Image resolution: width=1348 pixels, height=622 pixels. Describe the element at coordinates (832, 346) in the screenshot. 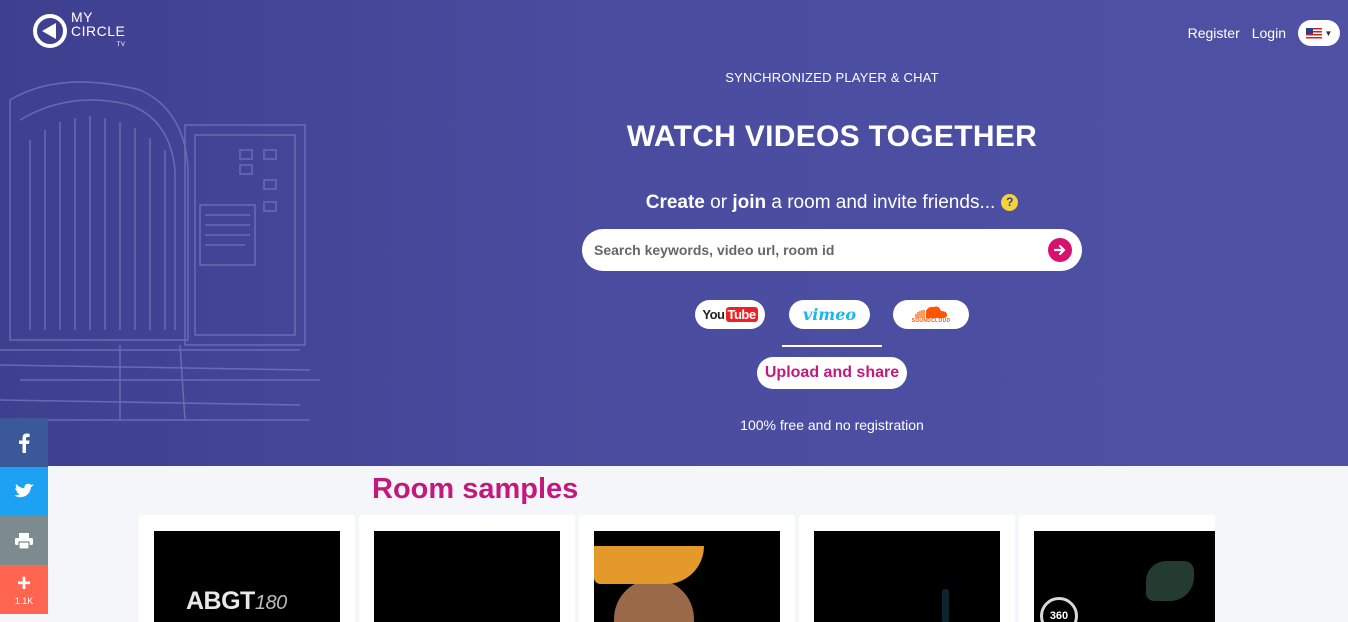

I see `active-tab-underline` at that location.